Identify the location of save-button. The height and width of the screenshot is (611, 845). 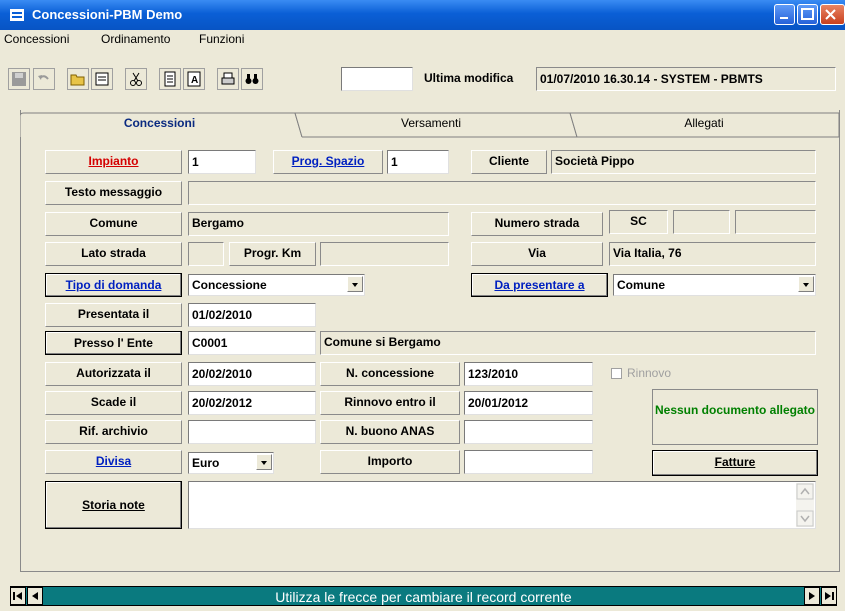
(19, 79).